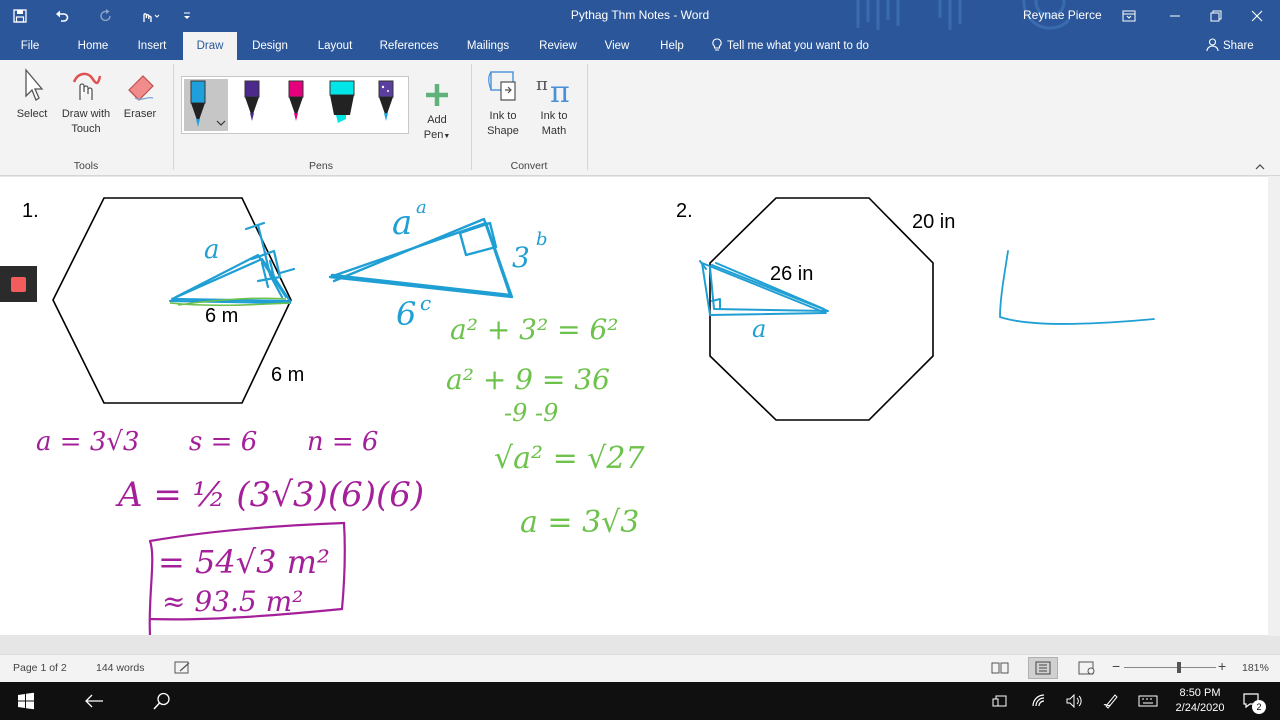  What do you see at coordinates (1274, 406) in the screenshot?
I see `vertical-scrollbar` at bounding box center [1274, 406].